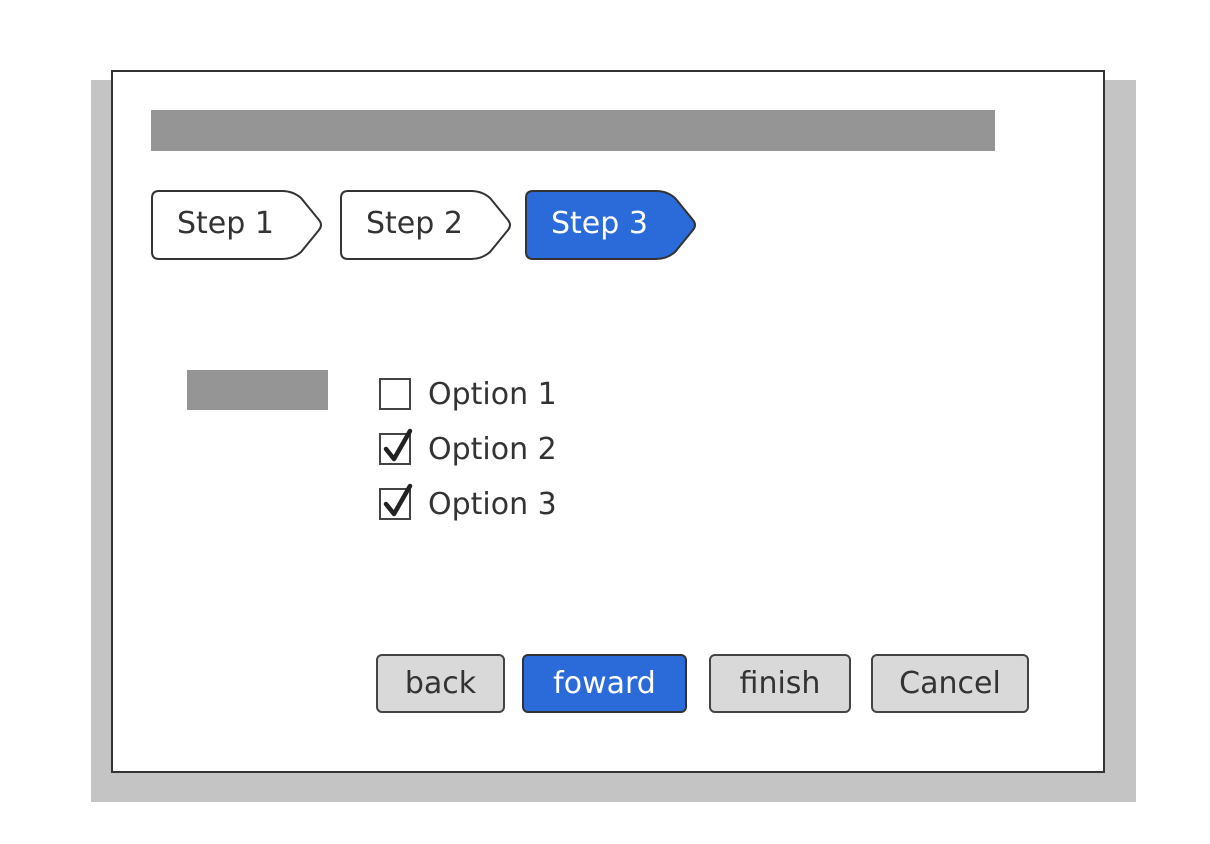 This screenshot has width=1210, height=844. I want to click on finish-button: finish, so click(780, 683).